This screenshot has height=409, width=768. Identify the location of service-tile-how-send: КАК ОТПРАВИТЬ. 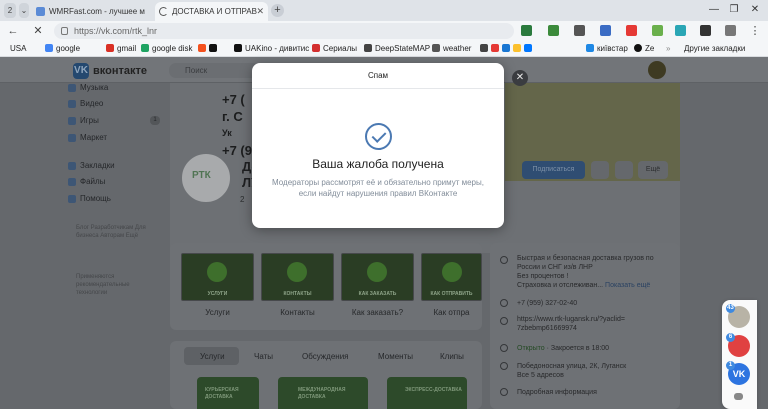
(451, 277).